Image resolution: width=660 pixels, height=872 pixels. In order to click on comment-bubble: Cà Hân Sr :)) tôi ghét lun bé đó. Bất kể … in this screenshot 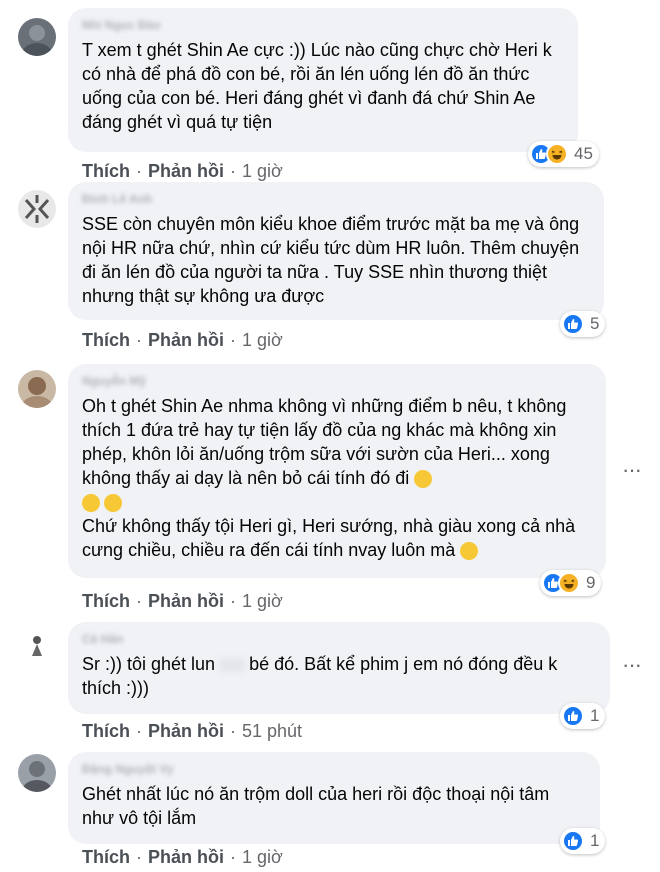, I will do `click(339, 668)`.